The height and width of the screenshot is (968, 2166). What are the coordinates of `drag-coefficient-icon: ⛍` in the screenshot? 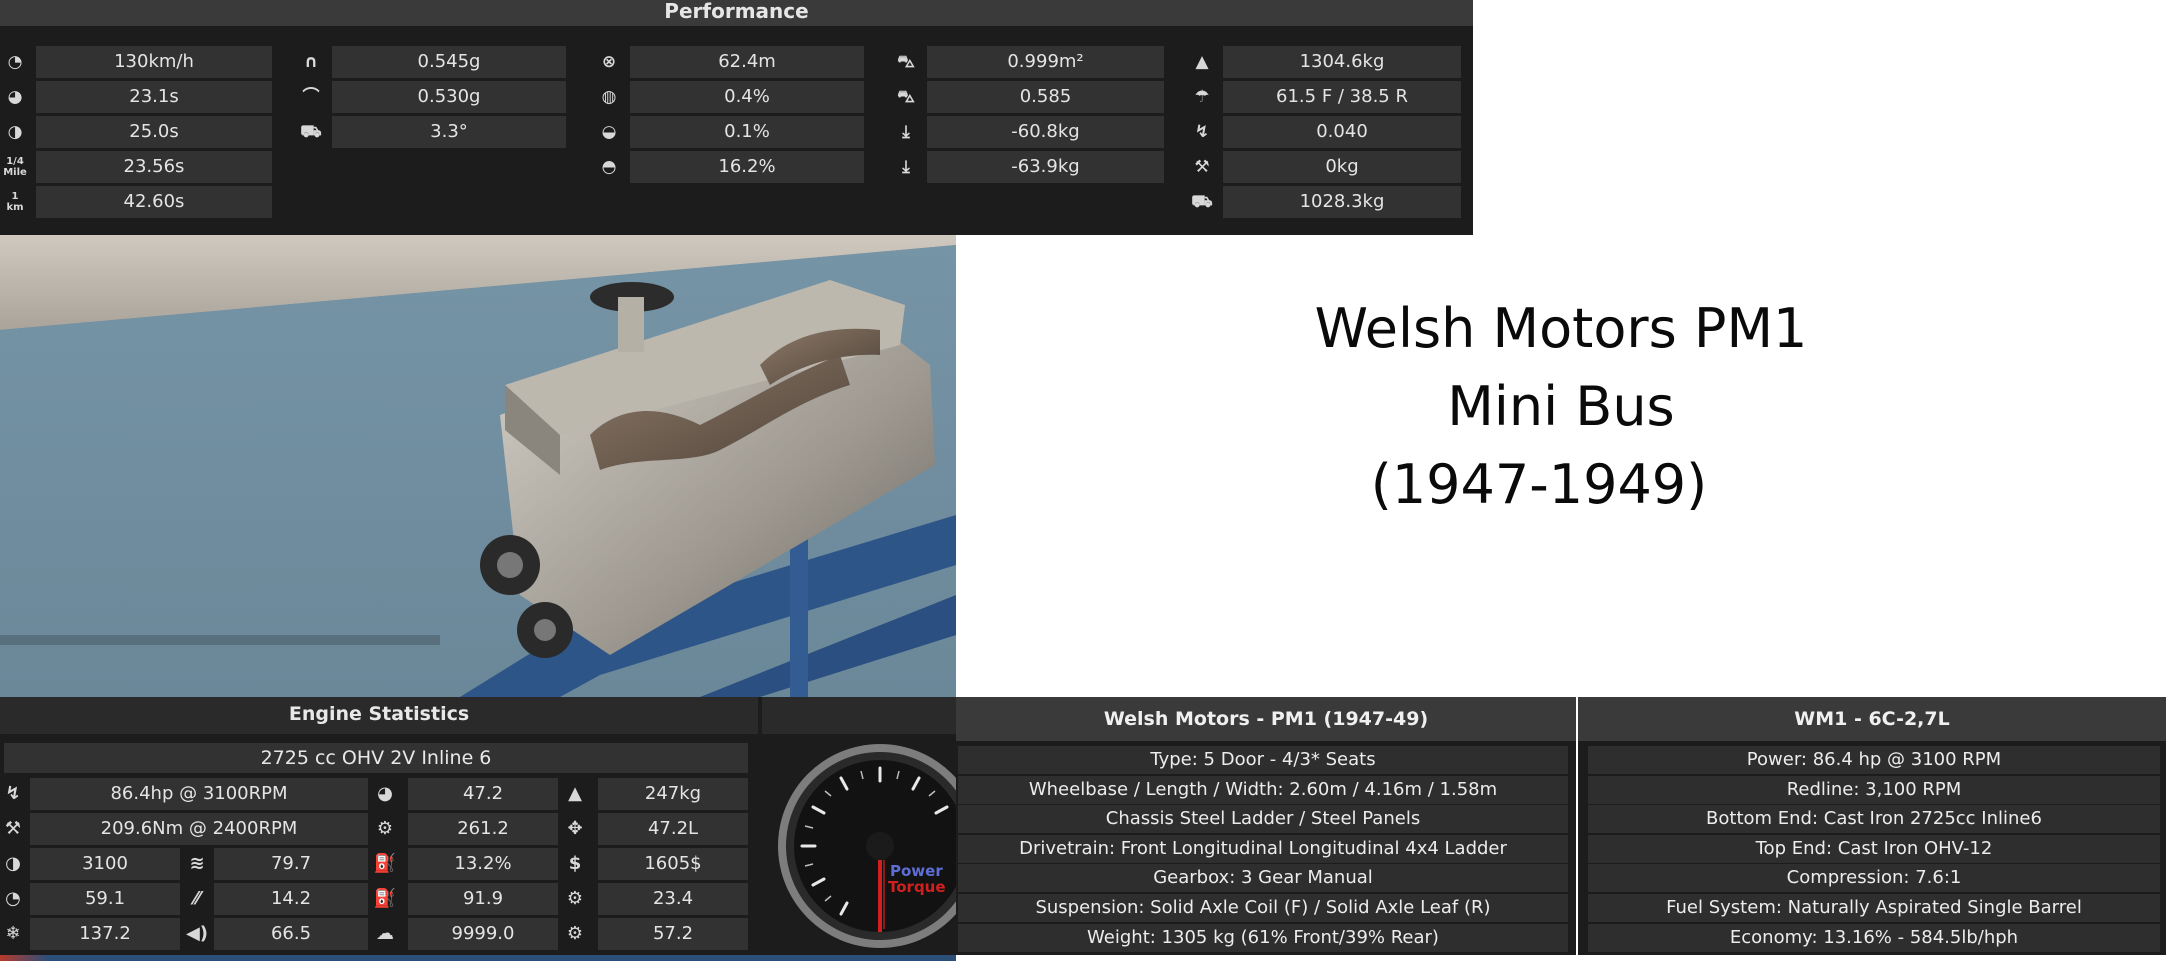 It's located at (906, 97).